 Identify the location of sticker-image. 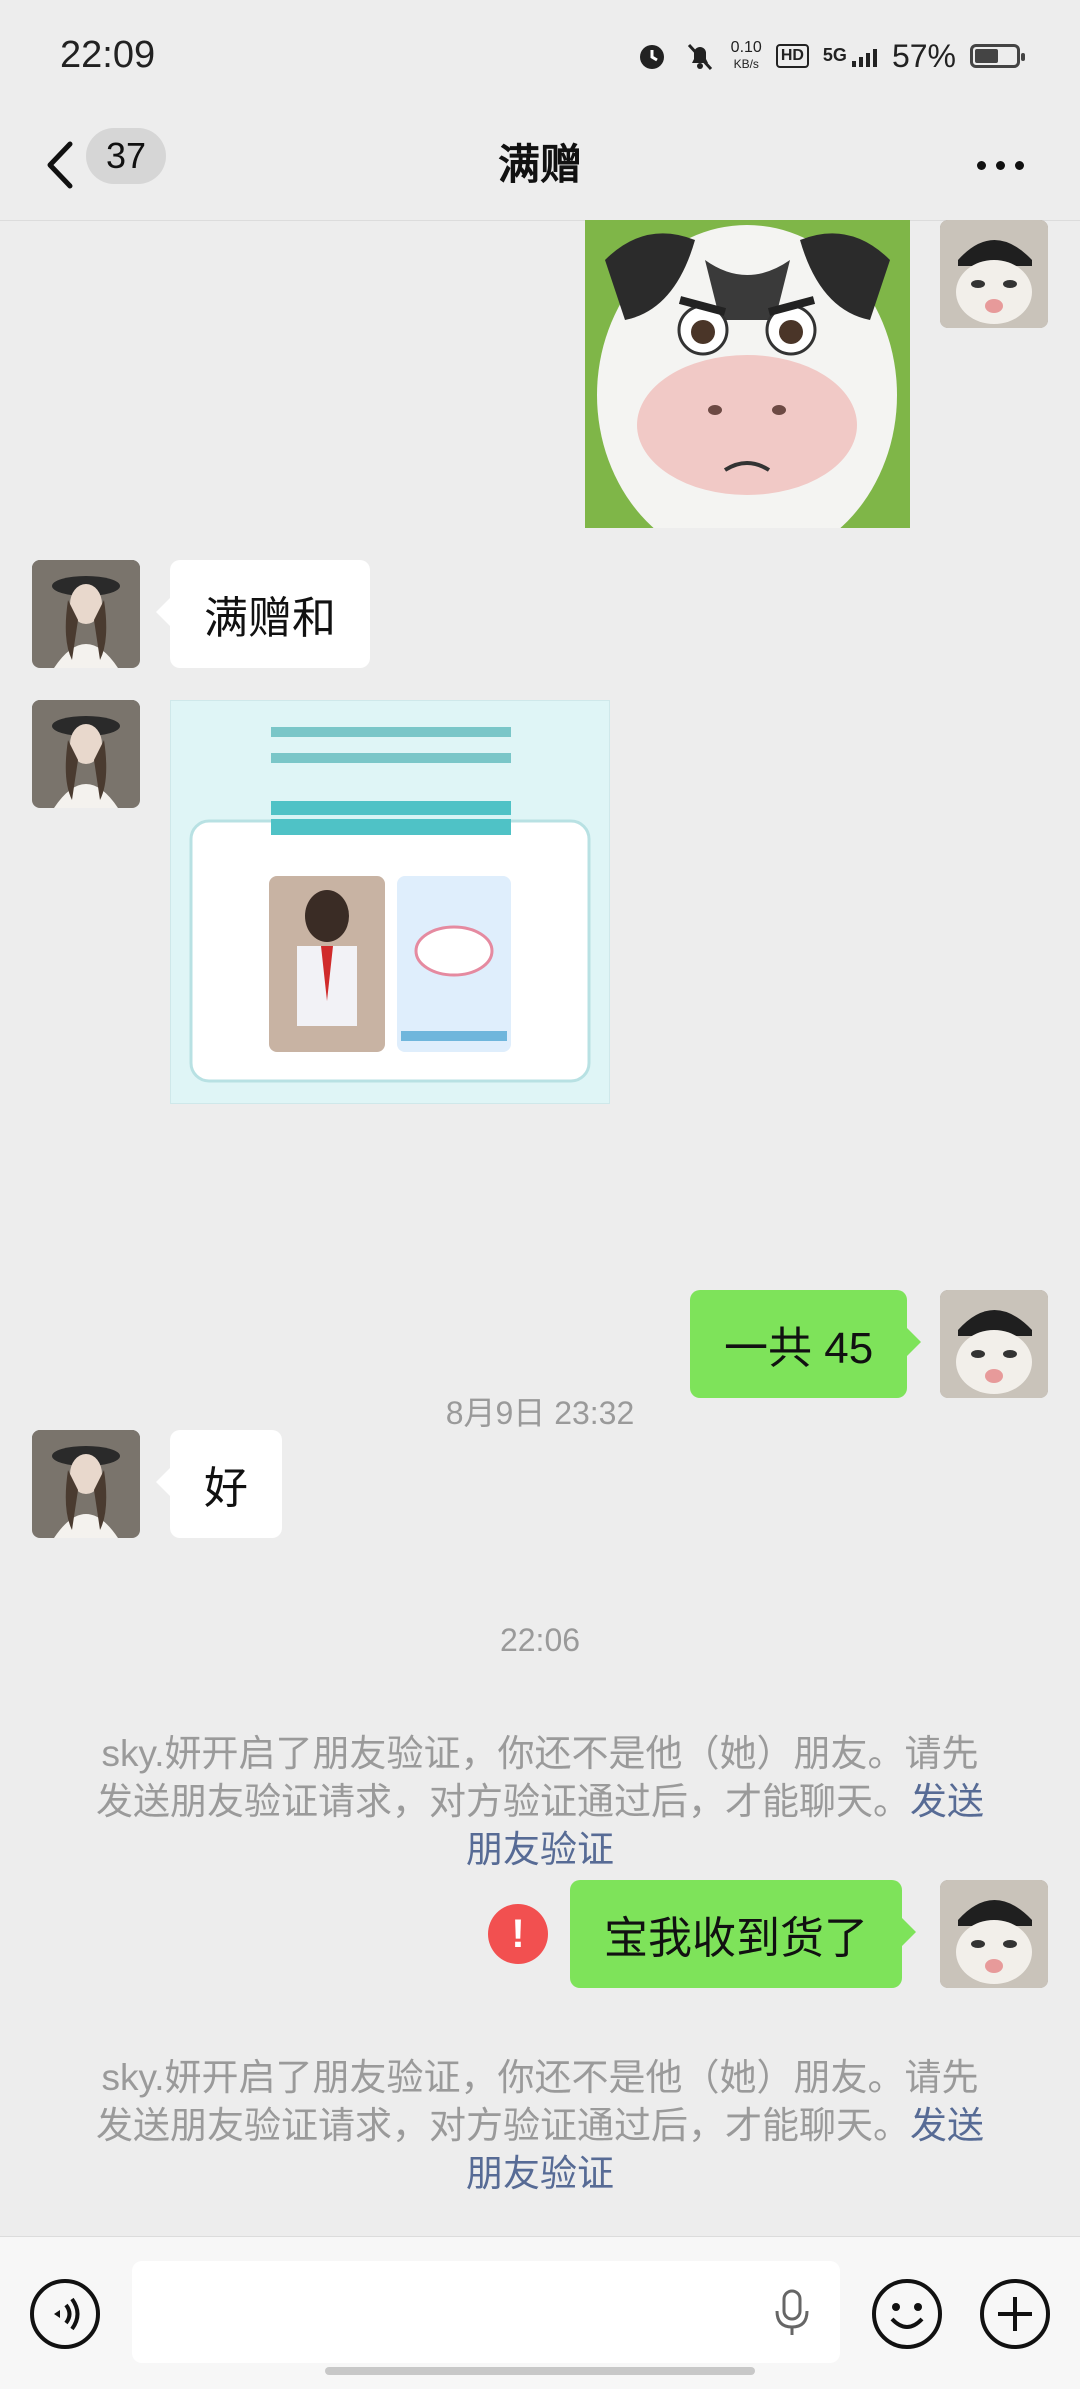
(747, 374).